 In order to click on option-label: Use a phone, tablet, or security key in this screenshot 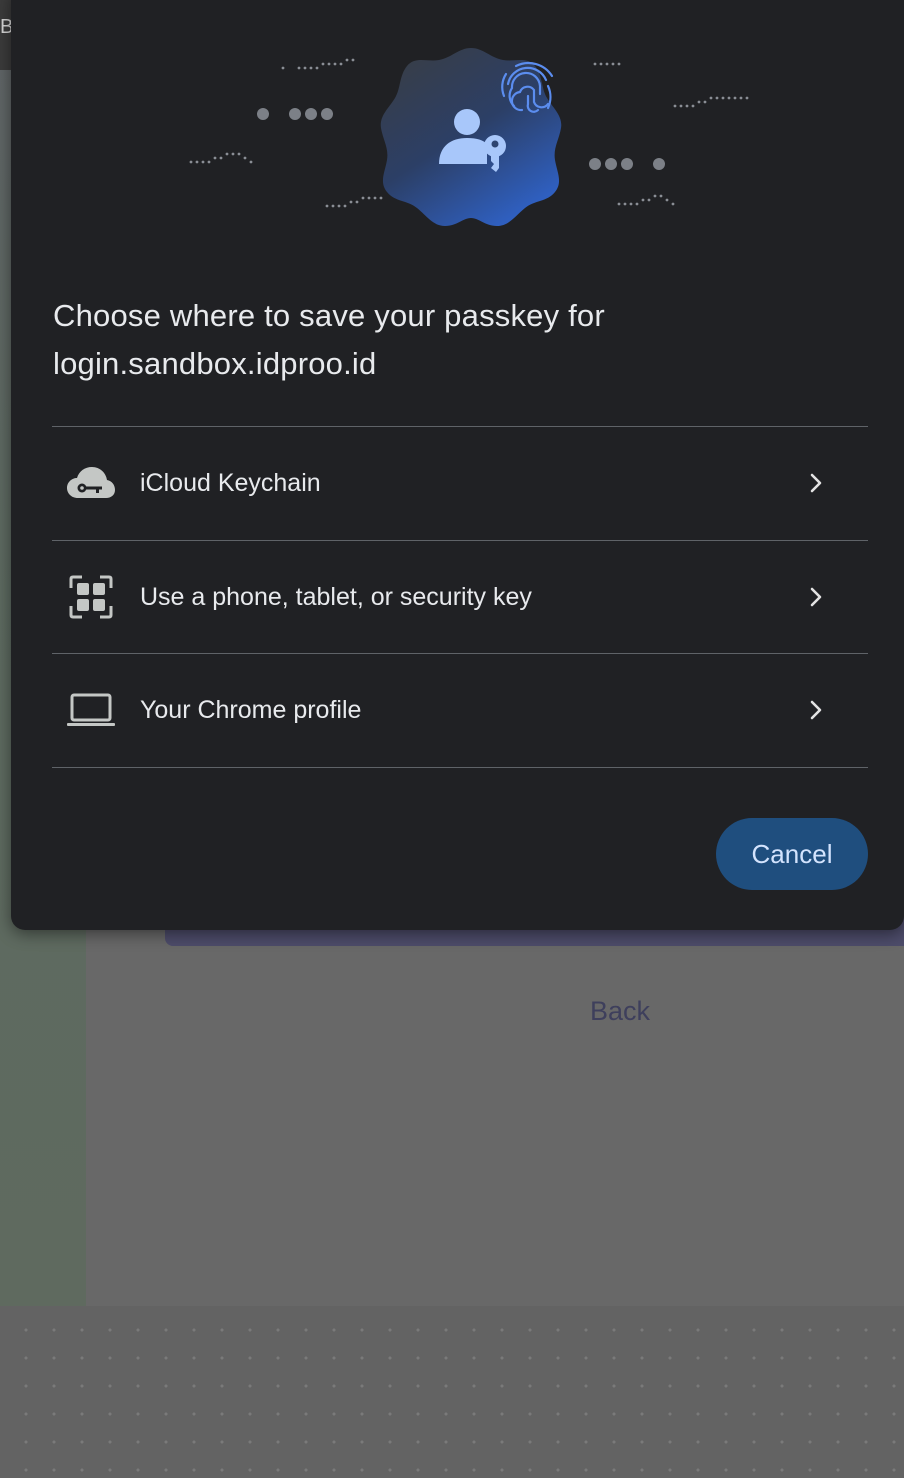, I will do `click(336, 596)`.